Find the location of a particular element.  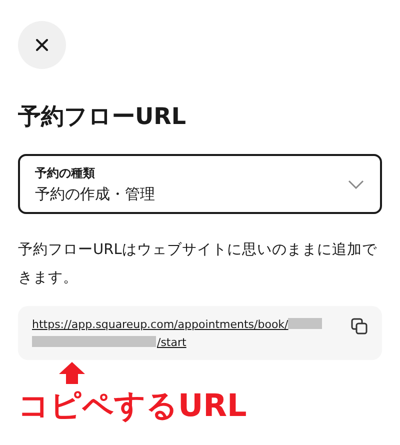

copy-icon is located at coordinates (359, 326).